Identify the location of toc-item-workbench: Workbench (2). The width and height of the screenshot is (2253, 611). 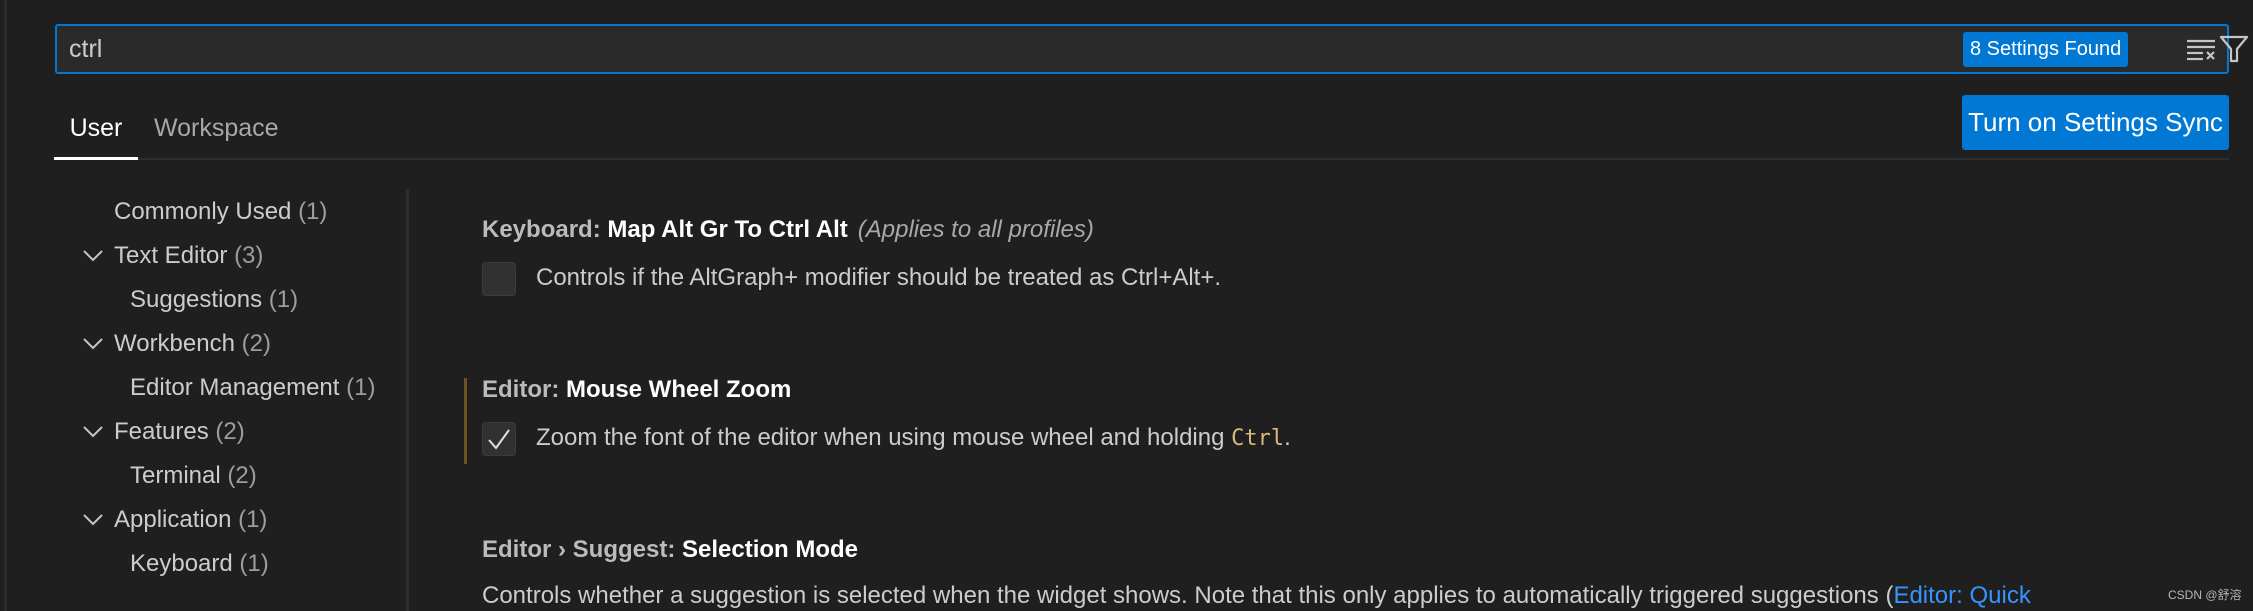
(192, 344).